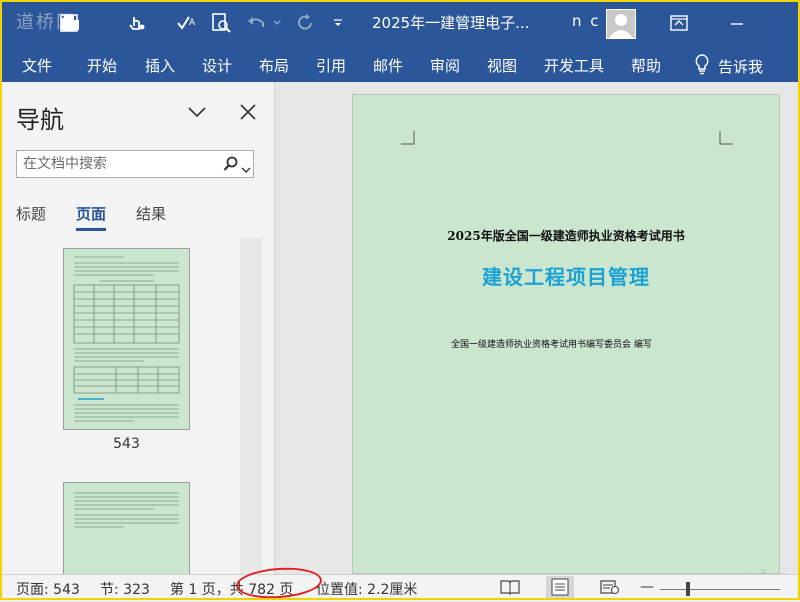  I want to click on customize-dropdown-icon, so click(338, 23).